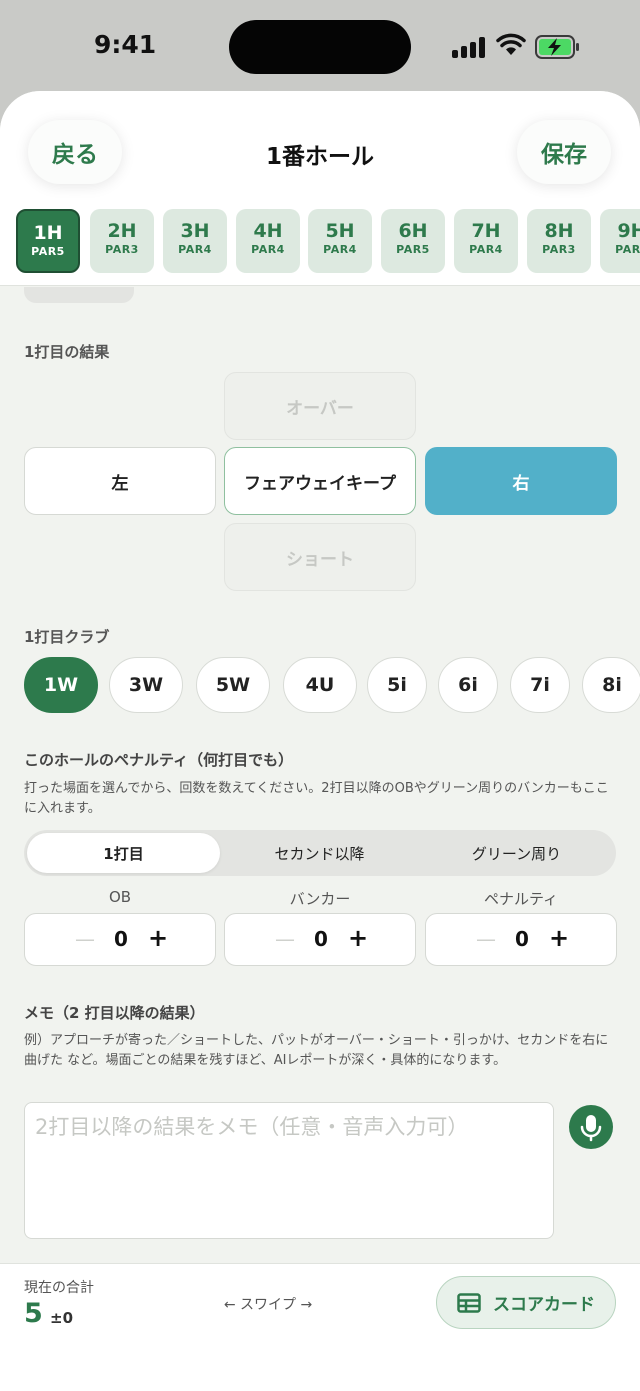 This screenshot has height=1391, width=640. I want to click on scene-tab-second: セカンド以降, so click(319, 853).